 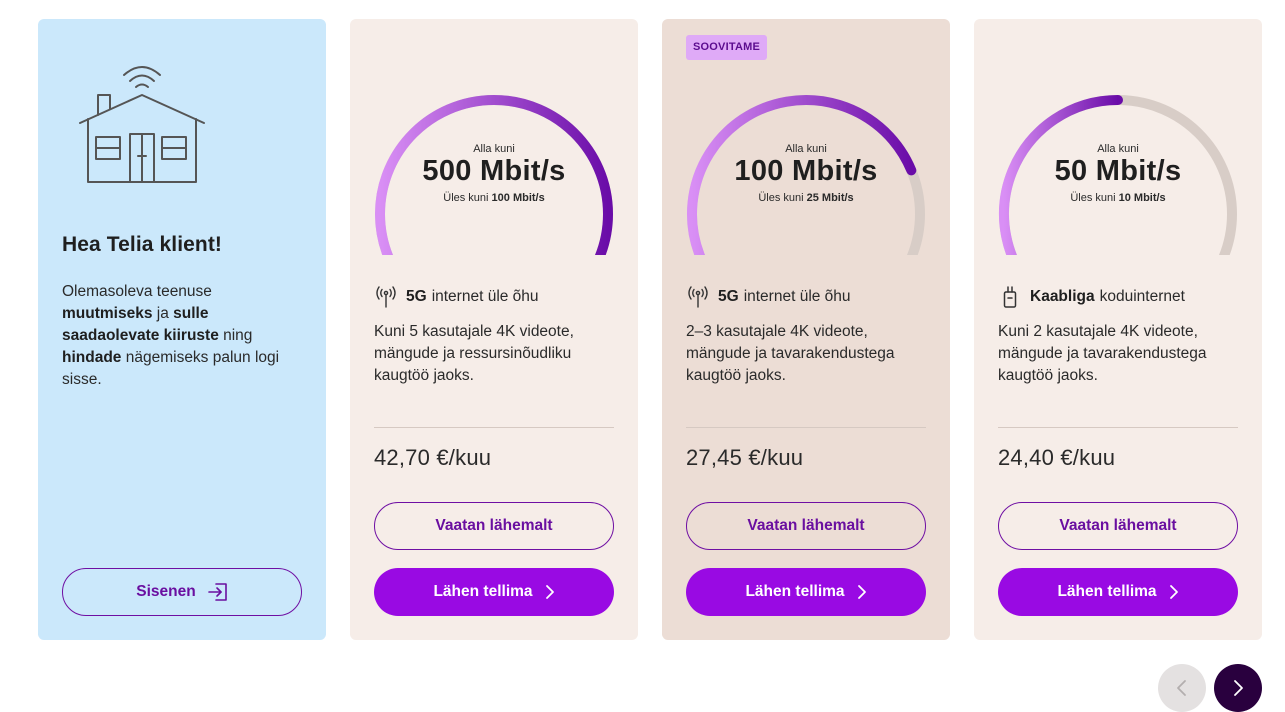 What do you see at coordinates (806, 171) in the screenshot?
I see `gauge-download-speed: 100 Mbit/s` at bounding box center [806, 171].